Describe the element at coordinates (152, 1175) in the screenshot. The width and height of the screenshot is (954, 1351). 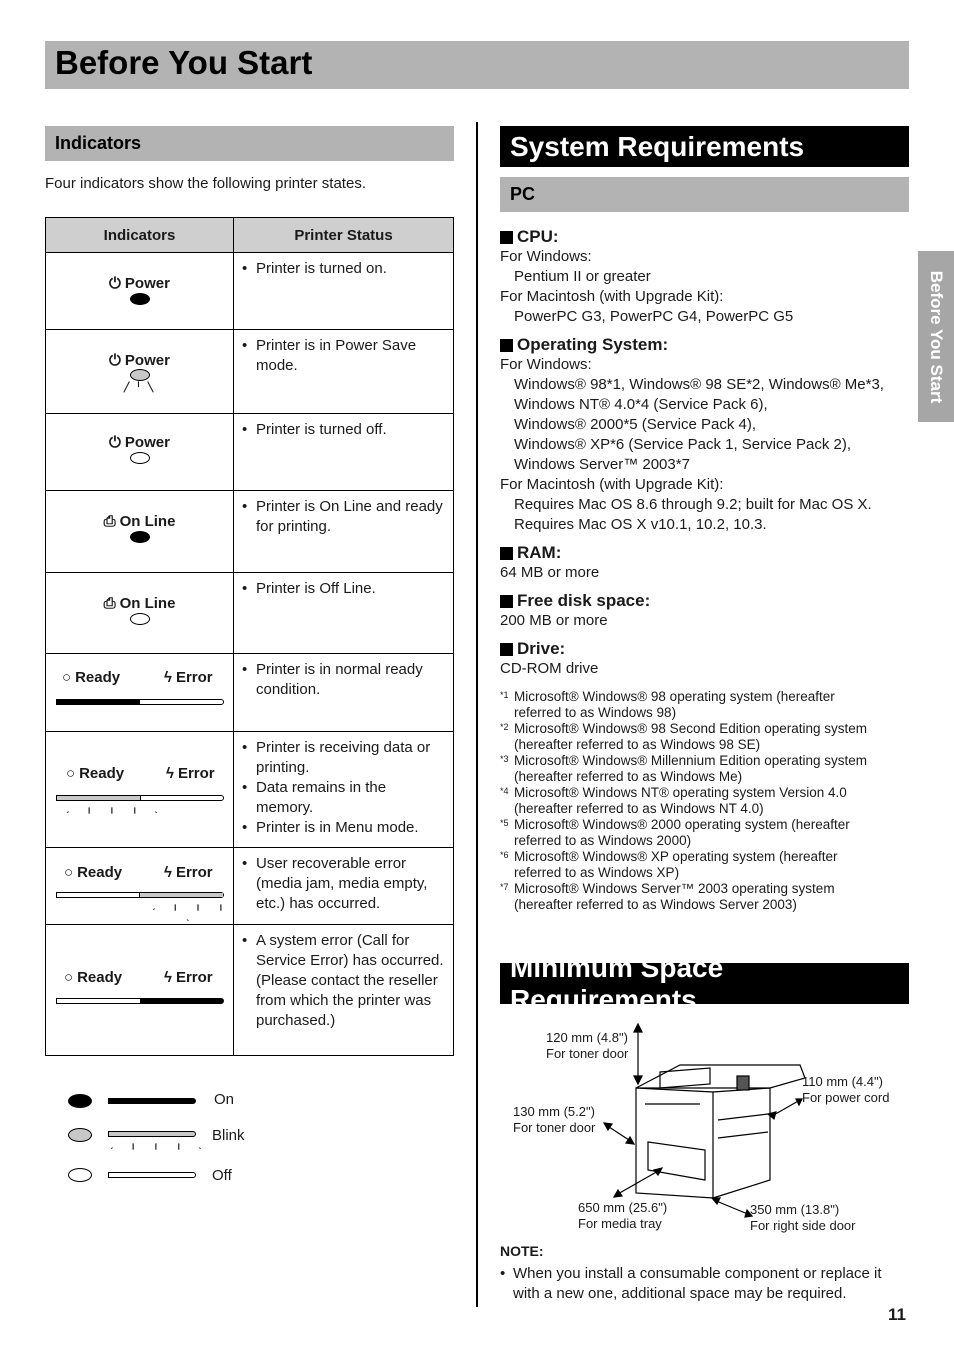
I see `bar-off-icon` at that location.